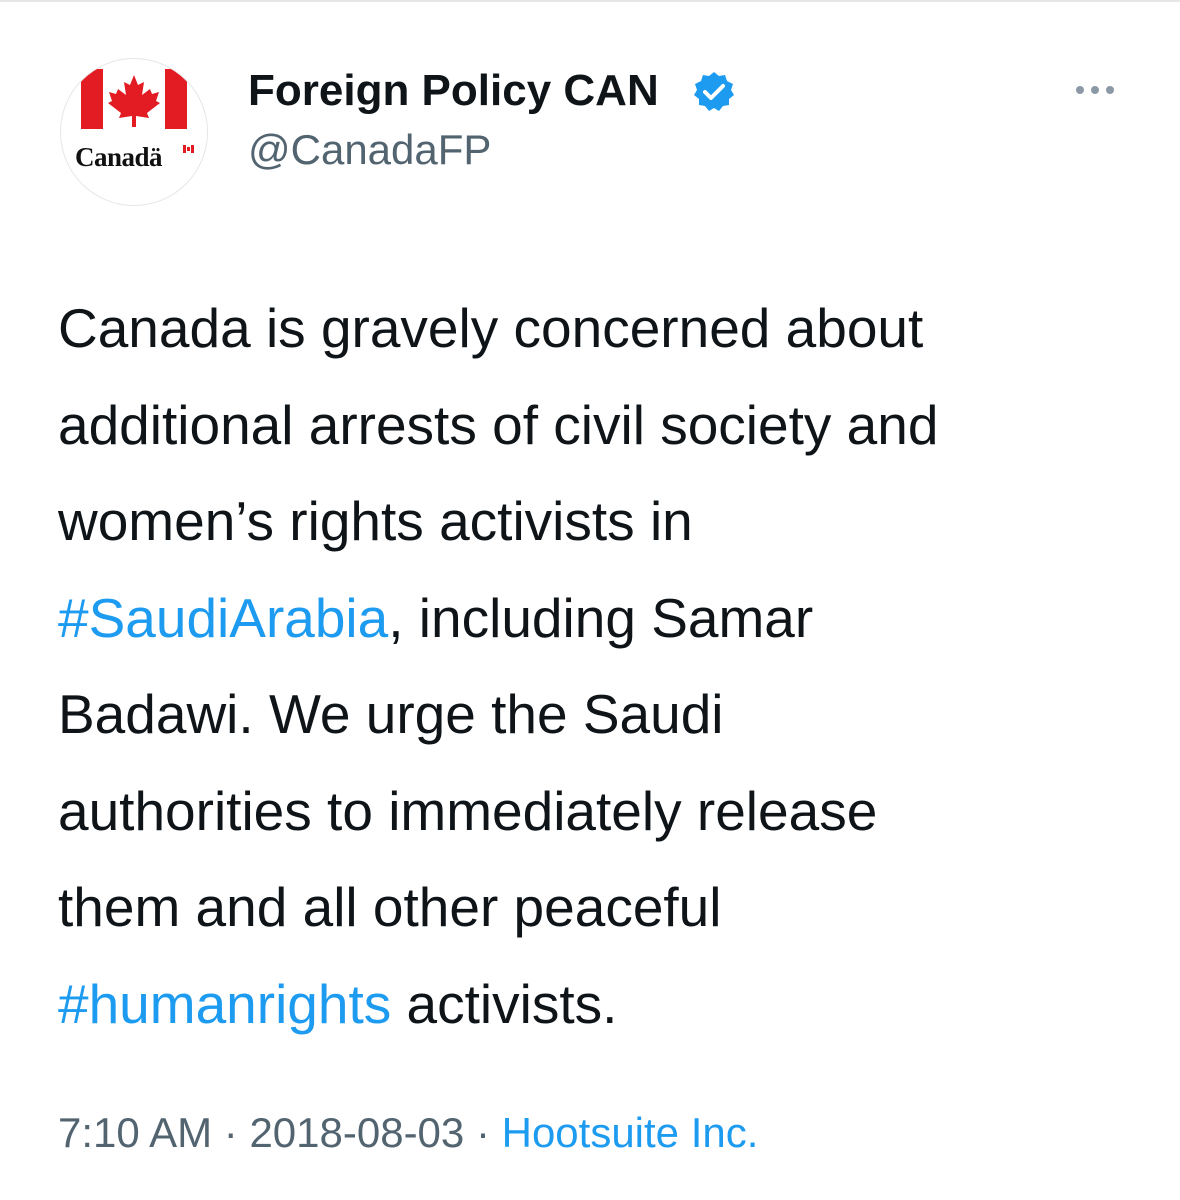 Image resolution: width=1180 pixels, height=1200 pixels. Describe the element at coordinates (135, 1132) in the screenshot. I see `tweet-time: 7:10 AM` at that location.